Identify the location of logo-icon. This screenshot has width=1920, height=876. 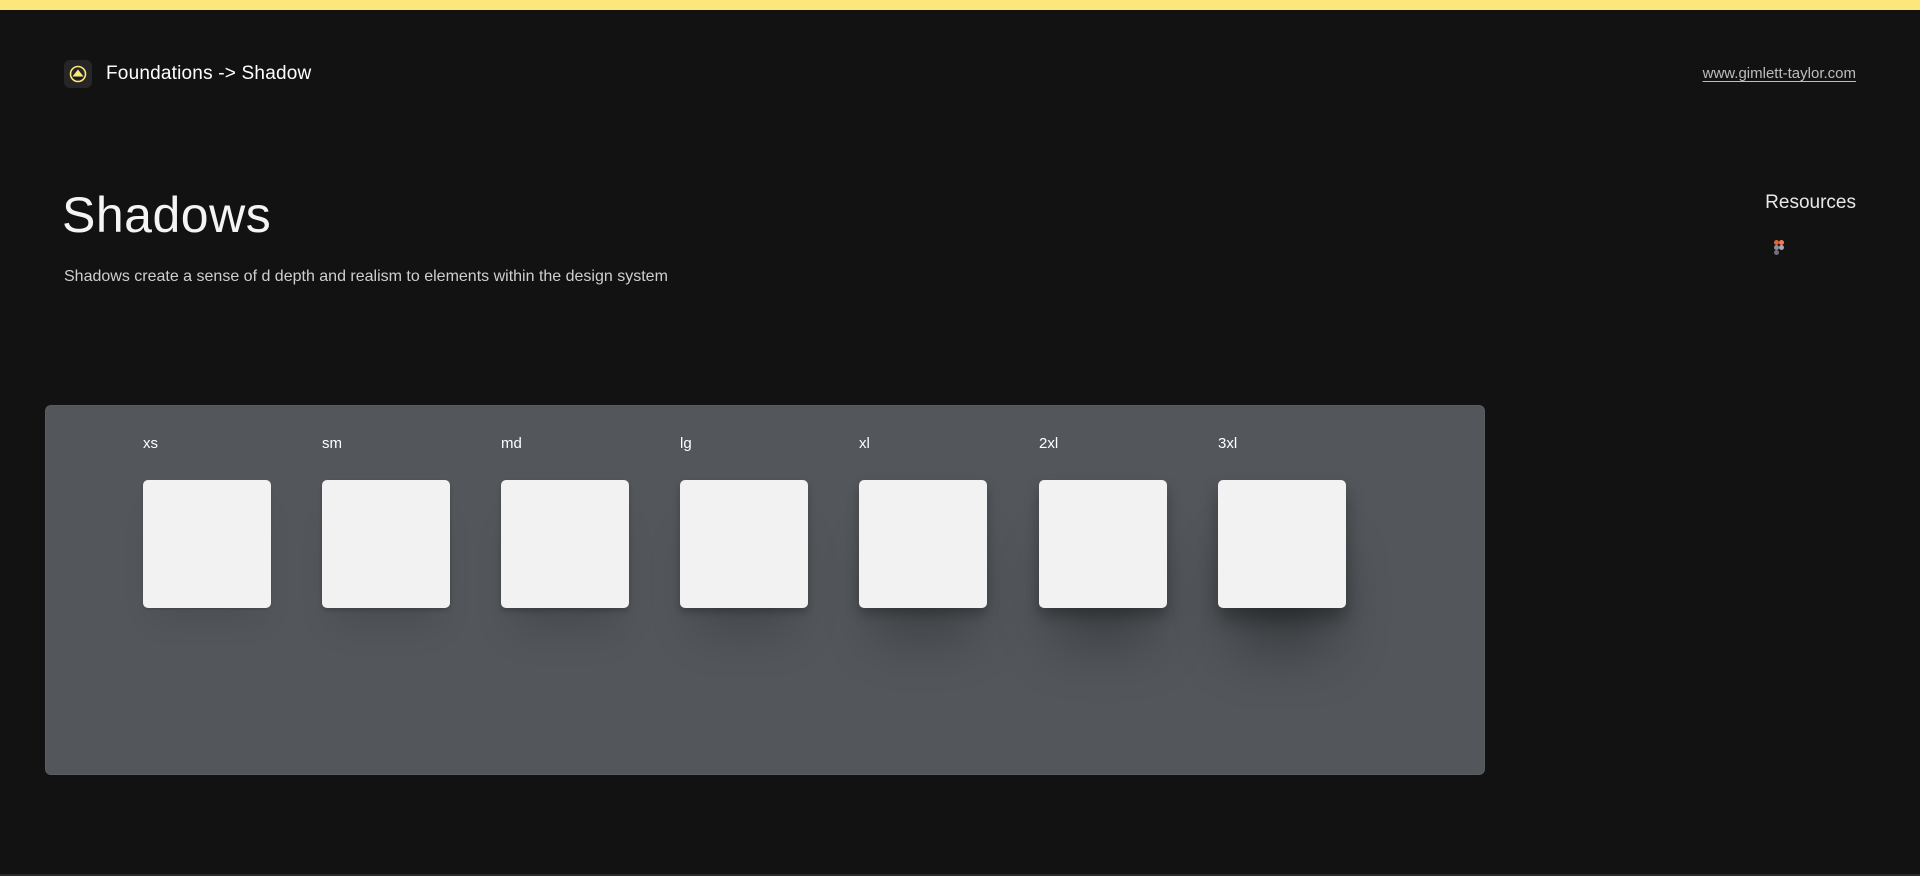
(78, 74).